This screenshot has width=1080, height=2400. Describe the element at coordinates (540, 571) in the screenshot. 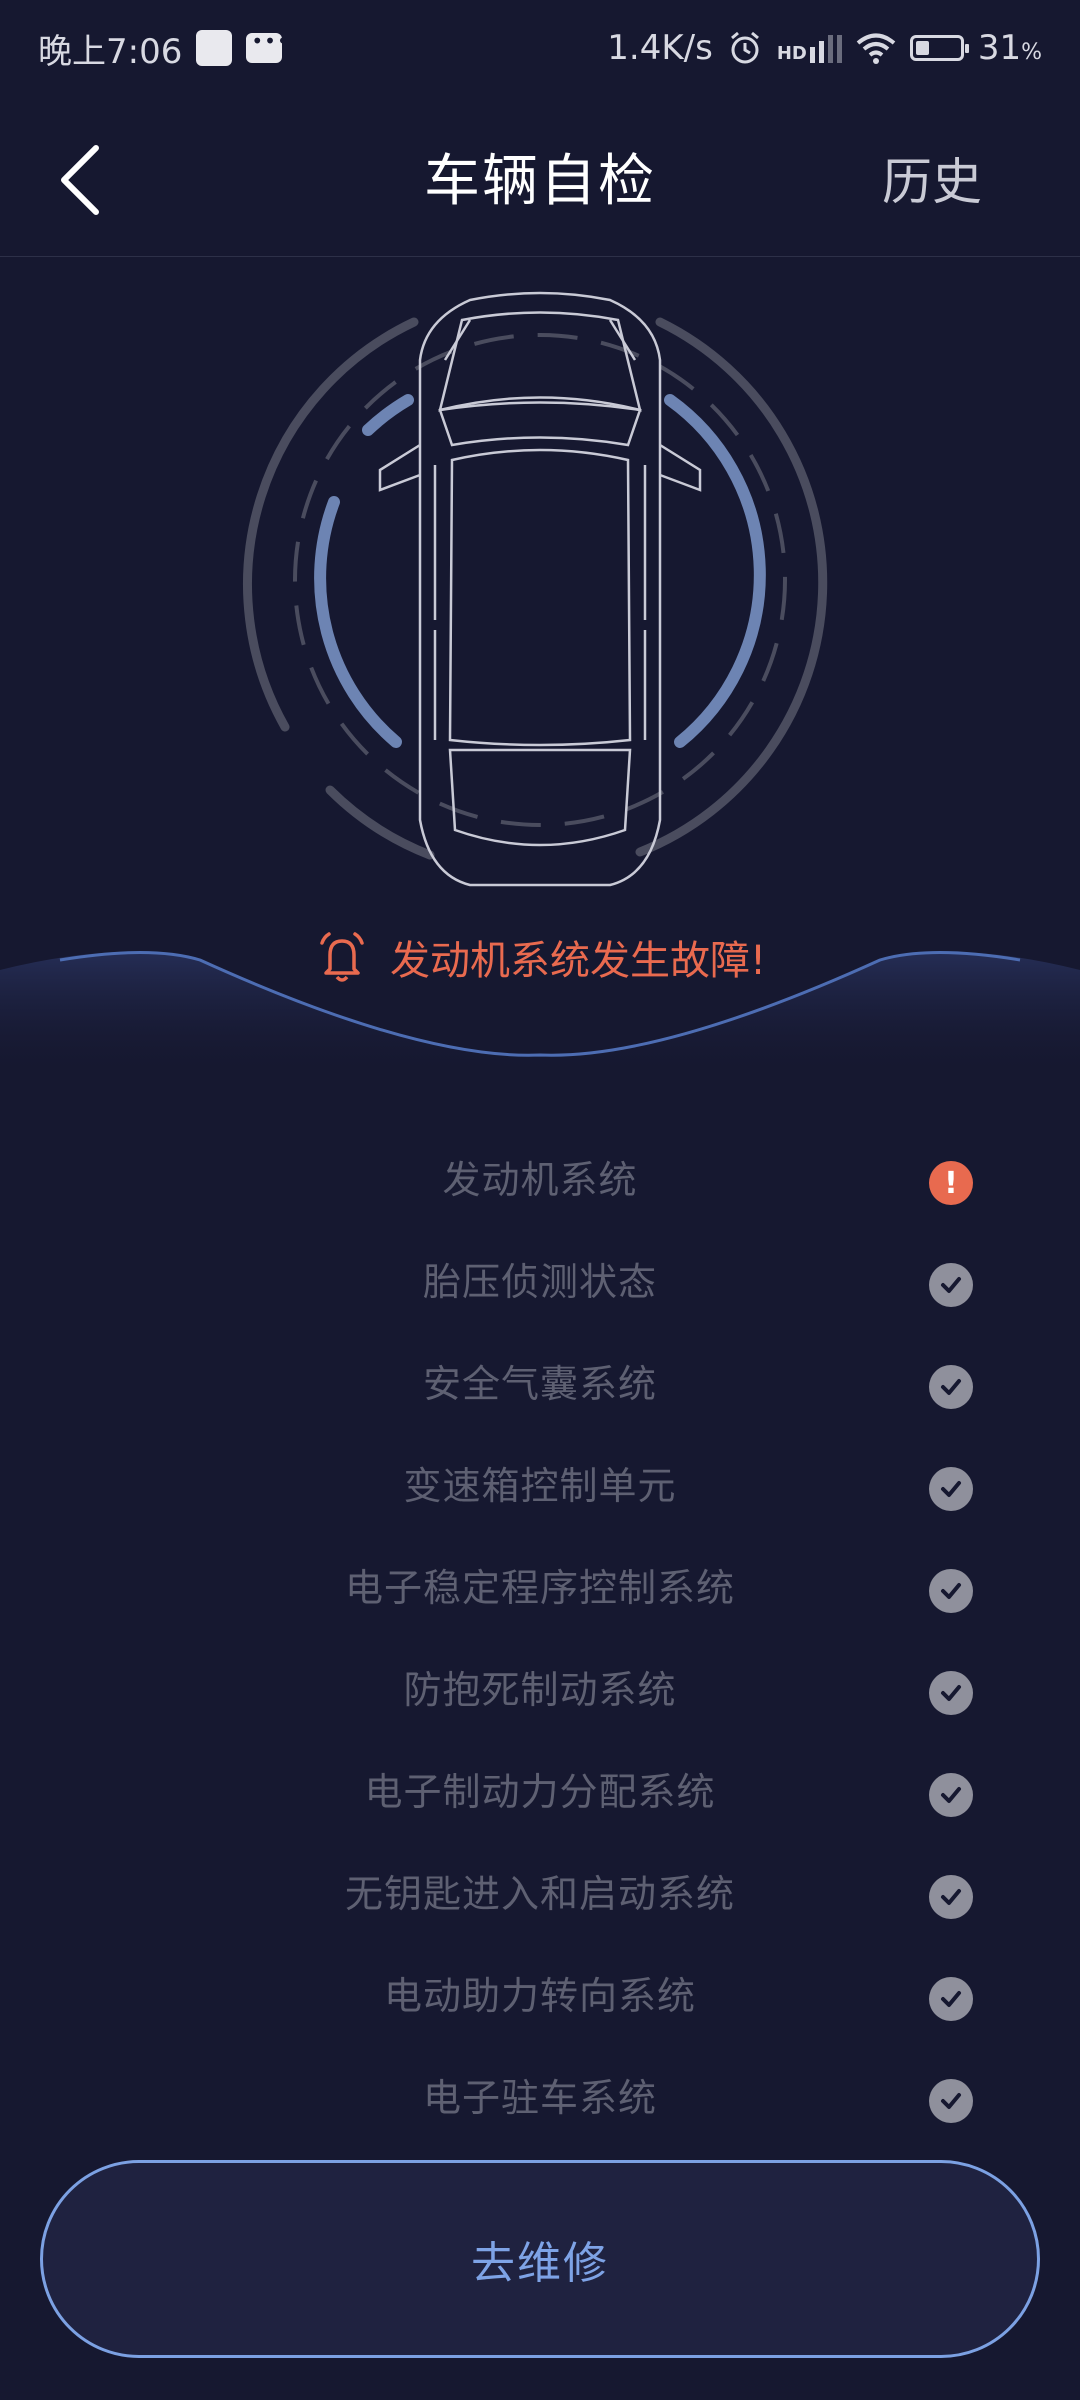

I see `inner-scan-arcs` at that location.